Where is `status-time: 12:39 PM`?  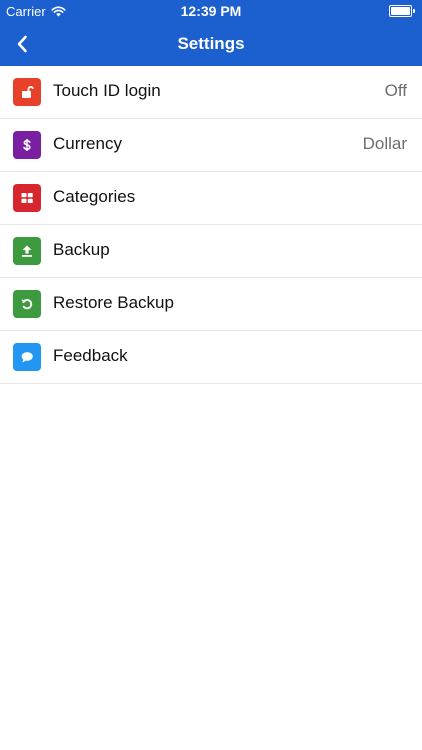 status-time: 12:39 PM is located at coordinates (211, 11).